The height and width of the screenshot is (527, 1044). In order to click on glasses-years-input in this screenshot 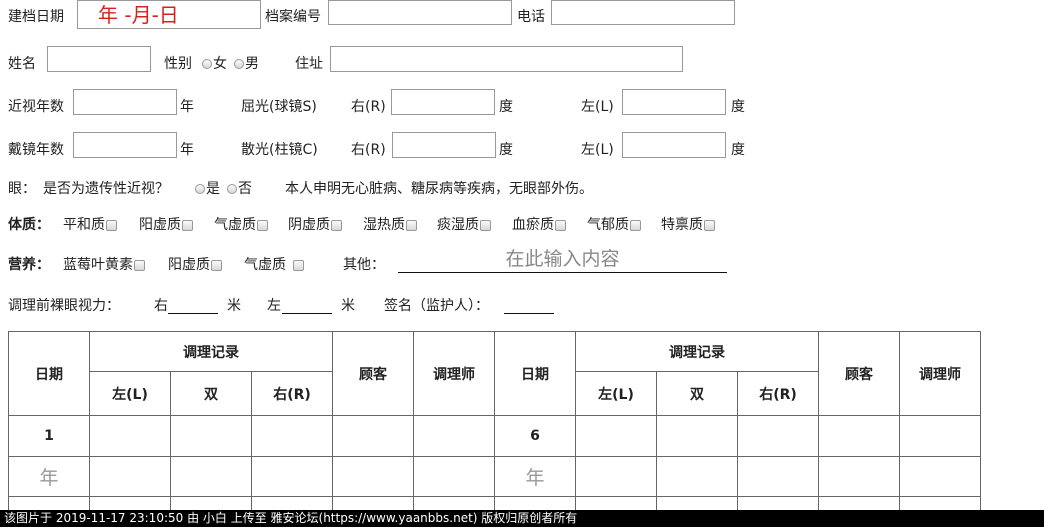, I will do `click(125, 145)`.